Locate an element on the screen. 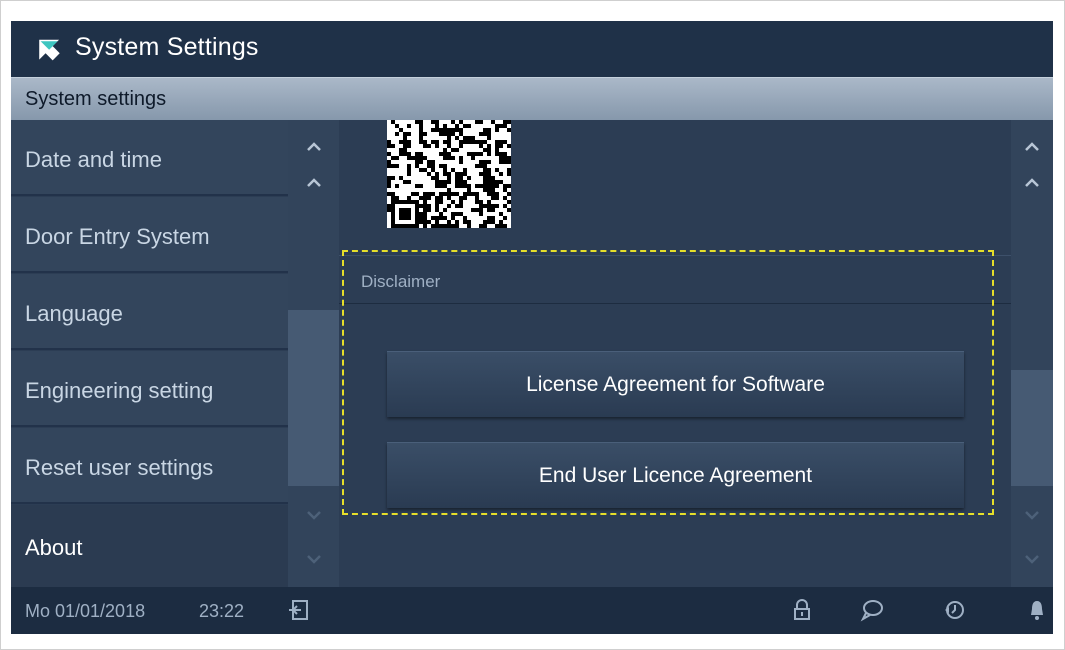  menu-item-label: Reset user settings is located at coordinates (119, 467).